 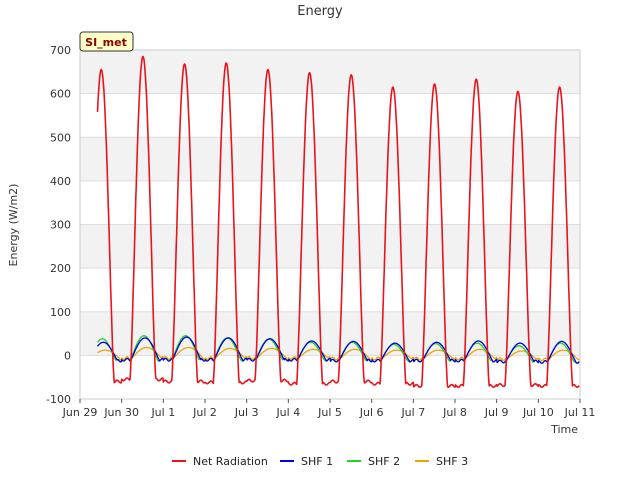 I want to click on y-tick-label: 300, so click(x=60, y=225).